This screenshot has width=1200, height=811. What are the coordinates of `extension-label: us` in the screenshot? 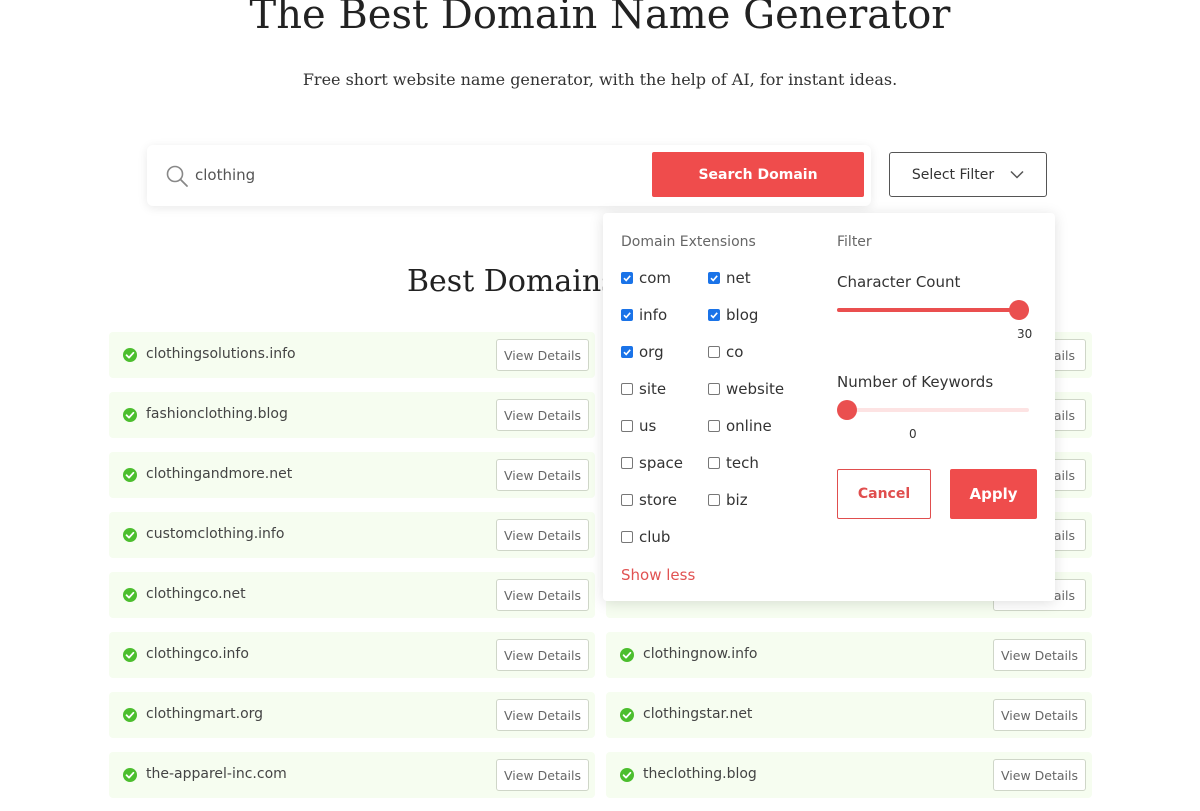 It's located at (648, 426).